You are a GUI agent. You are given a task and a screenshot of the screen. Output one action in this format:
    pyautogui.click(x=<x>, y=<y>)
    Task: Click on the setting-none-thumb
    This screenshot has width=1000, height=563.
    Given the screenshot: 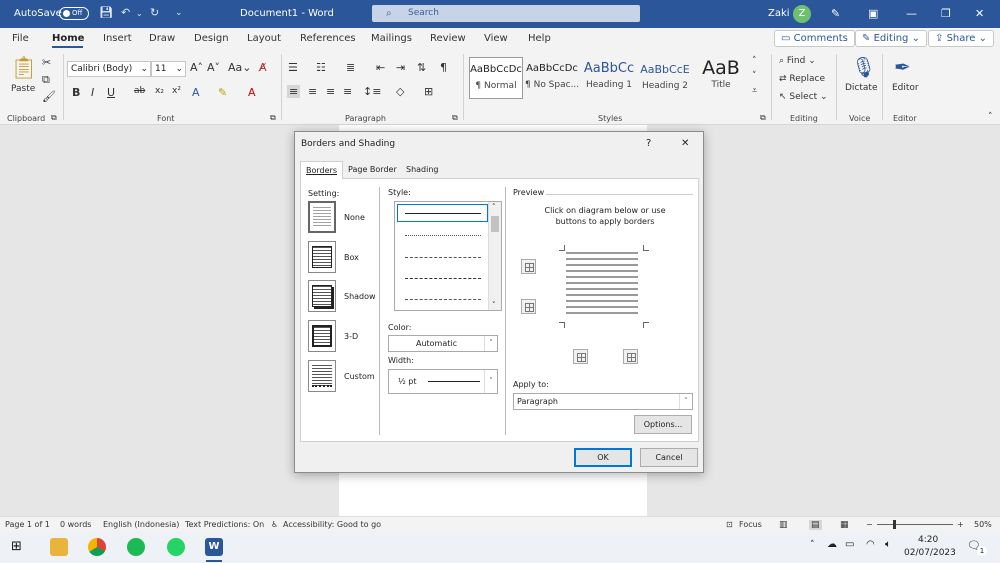 What is the action you would take?
    pyautogui.click(x=322, y=217)
    